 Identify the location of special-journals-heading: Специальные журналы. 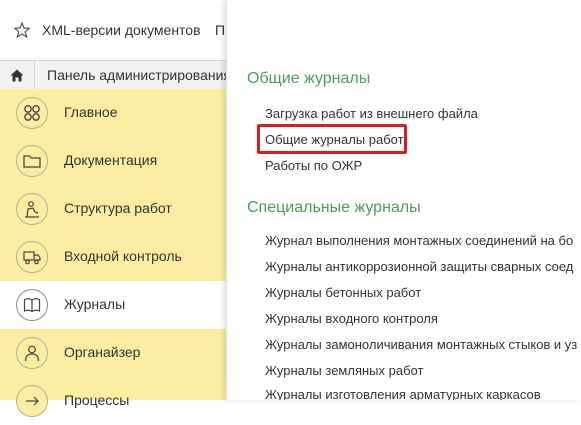
(334, 207).